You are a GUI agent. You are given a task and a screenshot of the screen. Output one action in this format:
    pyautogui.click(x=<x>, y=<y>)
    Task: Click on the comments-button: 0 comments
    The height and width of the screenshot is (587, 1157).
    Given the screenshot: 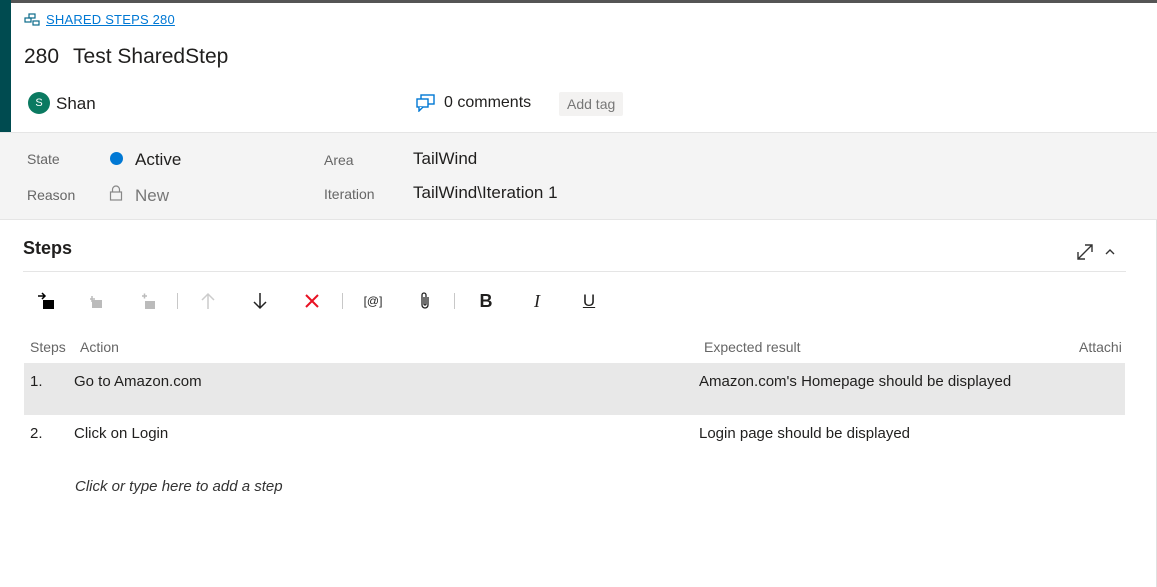 What is the action you would take?
    pyautogui.click(x=473, y=103)
    